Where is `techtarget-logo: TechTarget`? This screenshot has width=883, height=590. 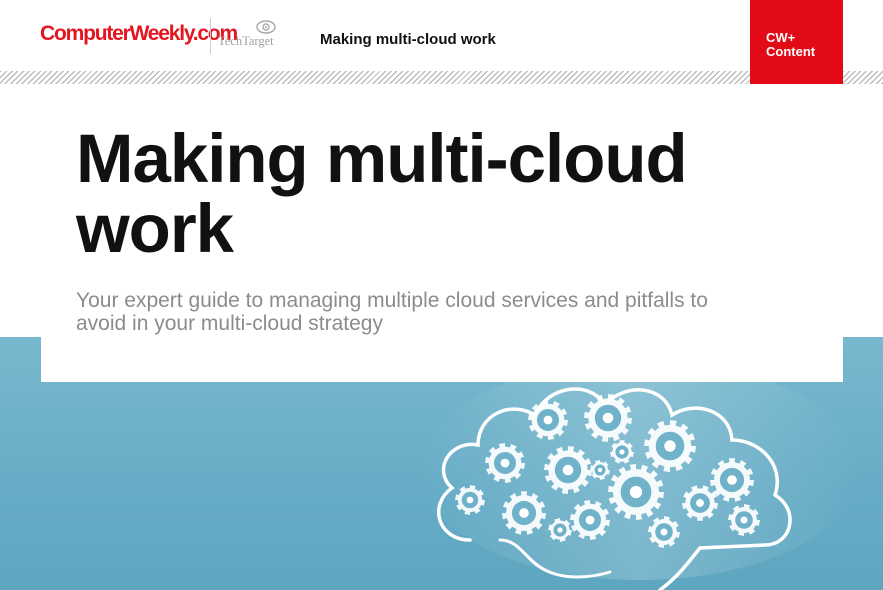 techtarget-logo: TechTarget is located at coordinates (249, 36).